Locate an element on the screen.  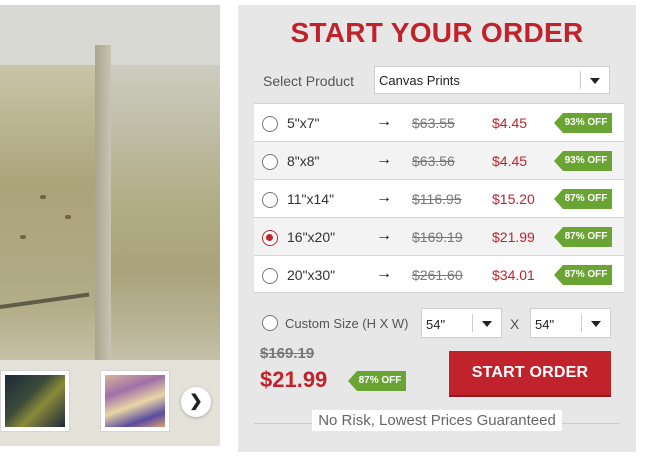
custom-height-value: 54" is located at coordinates (436, 324).